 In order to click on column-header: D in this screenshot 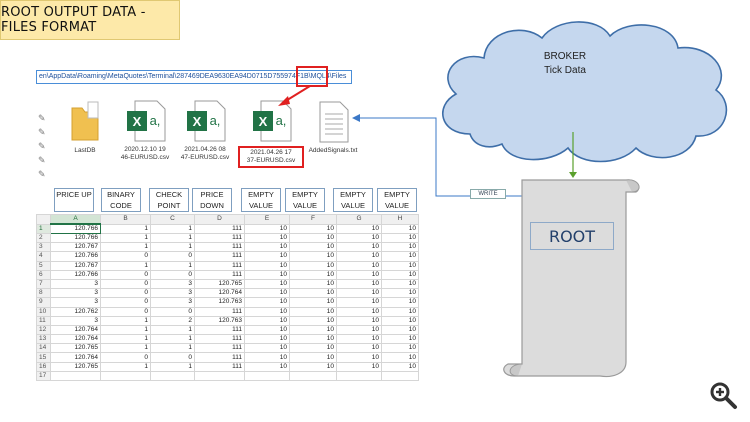, I will do `click(219, 219)`.